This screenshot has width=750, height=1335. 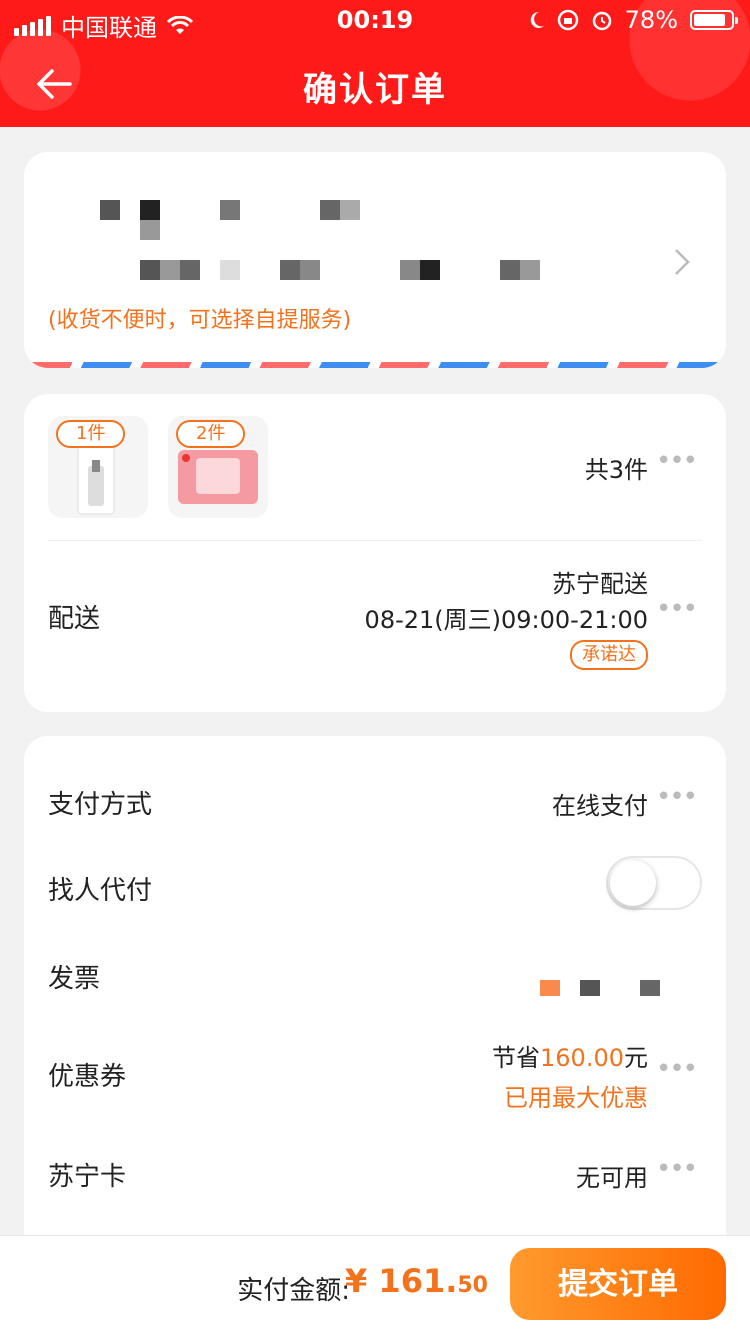 I want to click on amount-decimal: 50, so click(x=472, y=1285).